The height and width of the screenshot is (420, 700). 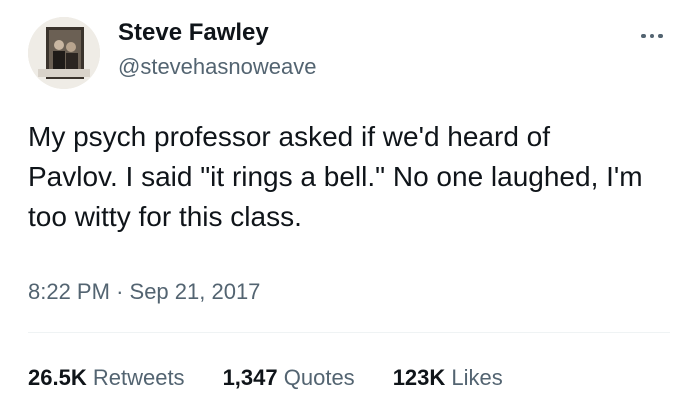 I want to click on tweet-stats: 26.5K Retweets 1,347 Quotes 123K Likes, so click(x=265, y=378).